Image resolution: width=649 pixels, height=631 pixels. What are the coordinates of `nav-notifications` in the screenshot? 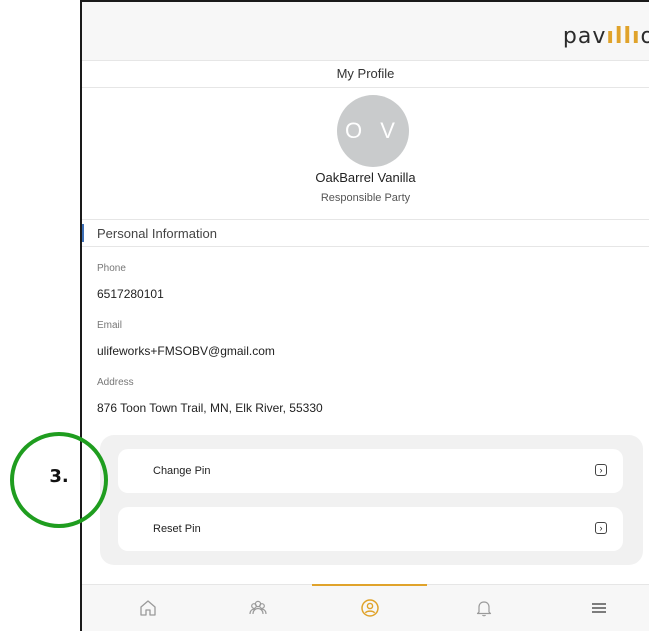 It's located at (484, 608).